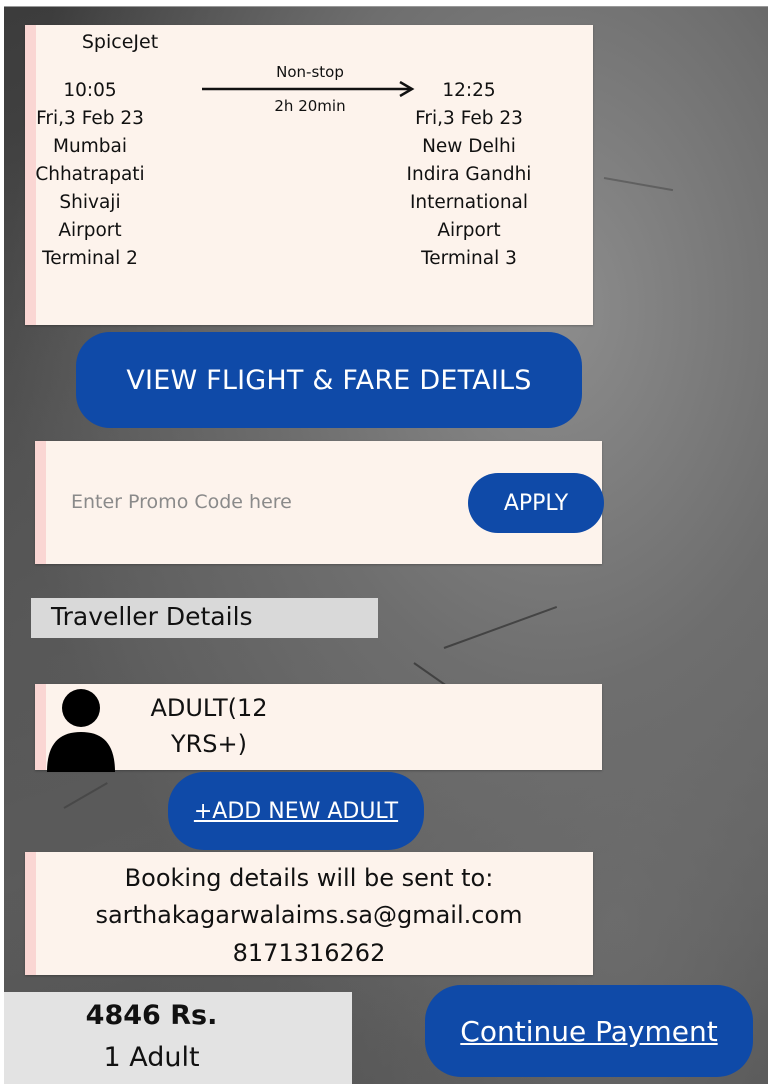 This screenshot has height=1089, width=774. What do you see at coordinates (536, 503) in the screenshot?
I see `apply-promo-button: APPLY` at bounding box center [536, 503].